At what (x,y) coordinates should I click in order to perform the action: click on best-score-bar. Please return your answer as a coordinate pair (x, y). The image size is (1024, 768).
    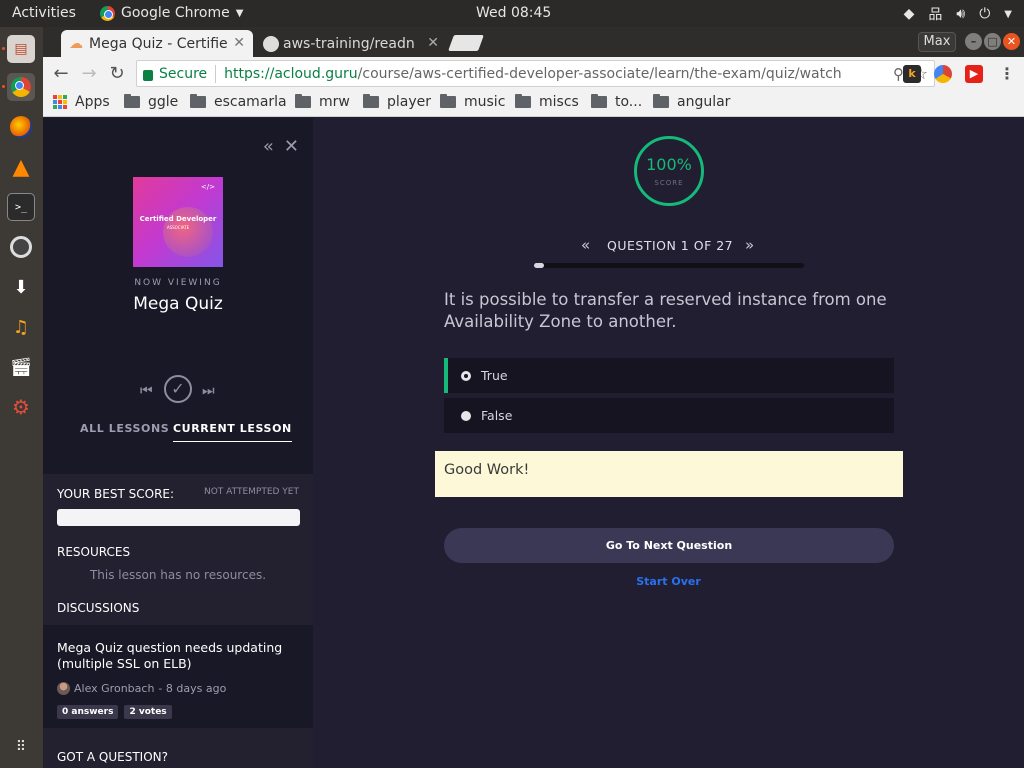
    Looking at the image, I should click on (178, 517).